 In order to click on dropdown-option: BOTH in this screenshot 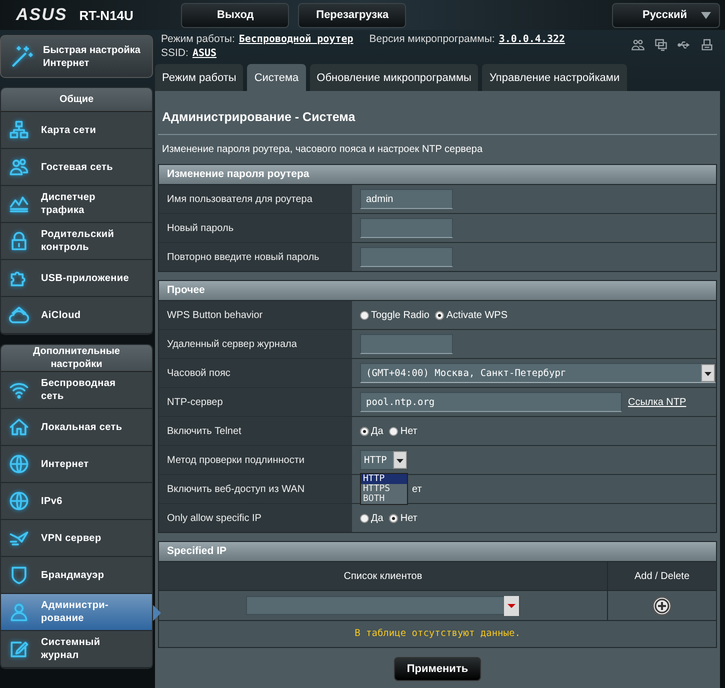, I will do `click(384, 499)`.